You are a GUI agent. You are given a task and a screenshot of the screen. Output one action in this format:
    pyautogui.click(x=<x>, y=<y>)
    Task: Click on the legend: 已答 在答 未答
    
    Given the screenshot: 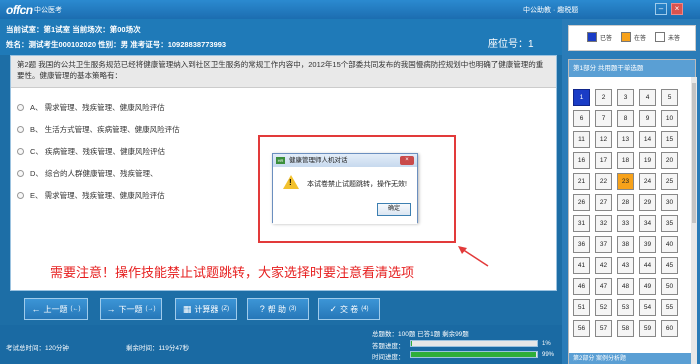 What is the action you would take?
    pyautogui.click(x=632, y=38)
    